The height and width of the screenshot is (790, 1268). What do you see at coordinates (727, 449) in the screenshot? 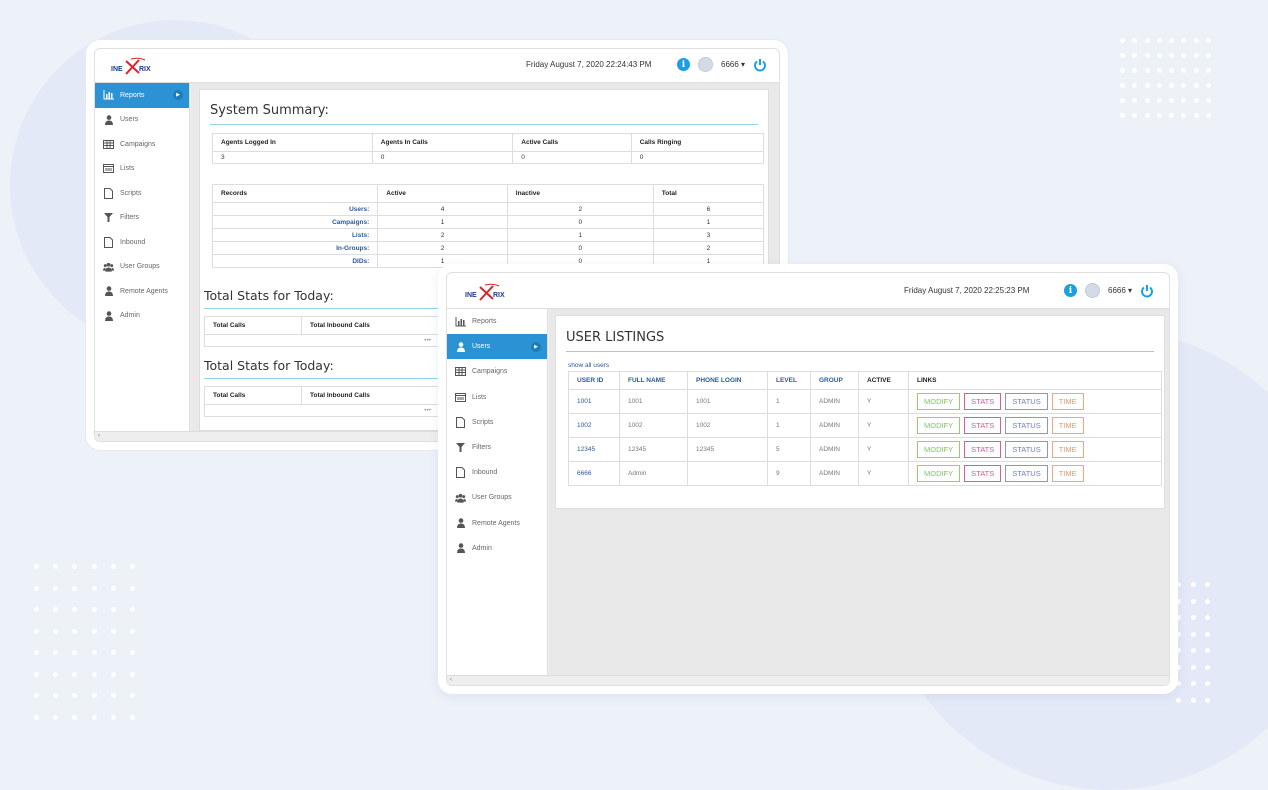
I see `cell-value: 12345` at bounding box center [727, 449].